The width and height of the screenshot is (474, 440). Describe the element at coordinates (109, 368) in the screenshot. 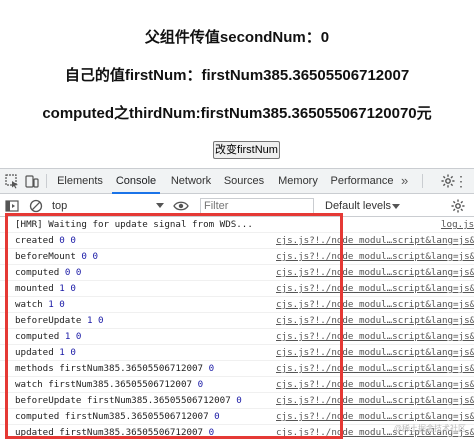

I see `console-message-text: methods firstNum385.36505506712007` at that location.